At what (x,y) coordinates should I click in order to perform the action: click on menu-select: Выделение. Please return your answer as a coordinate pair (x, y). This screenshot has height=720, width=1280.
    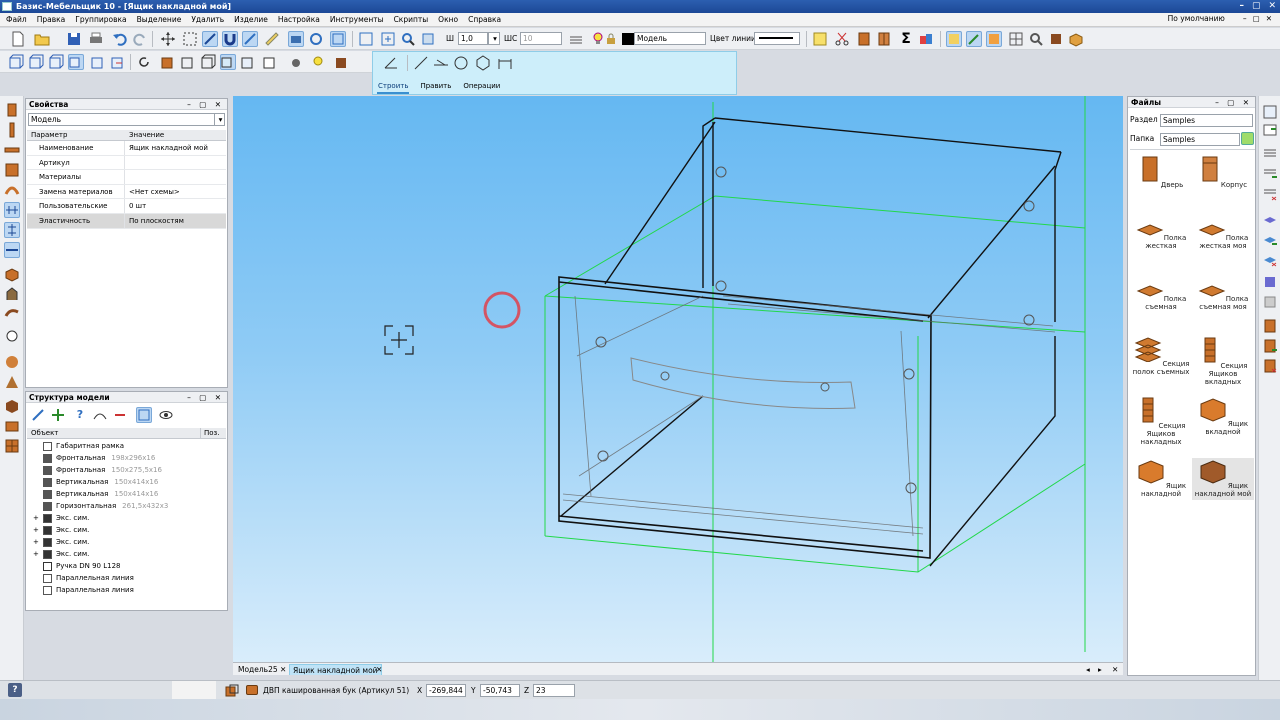
    Looking at the image, I should click on (159, 19).